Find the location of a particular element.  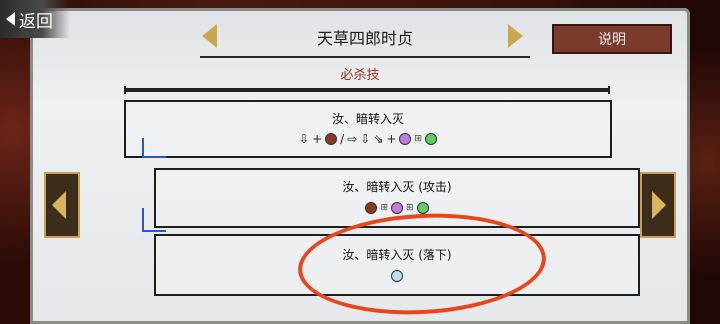

move-command: ⇩ + / ⇨ ⇩ ⇘ + ⊞ is located at coordinates (368, 139).